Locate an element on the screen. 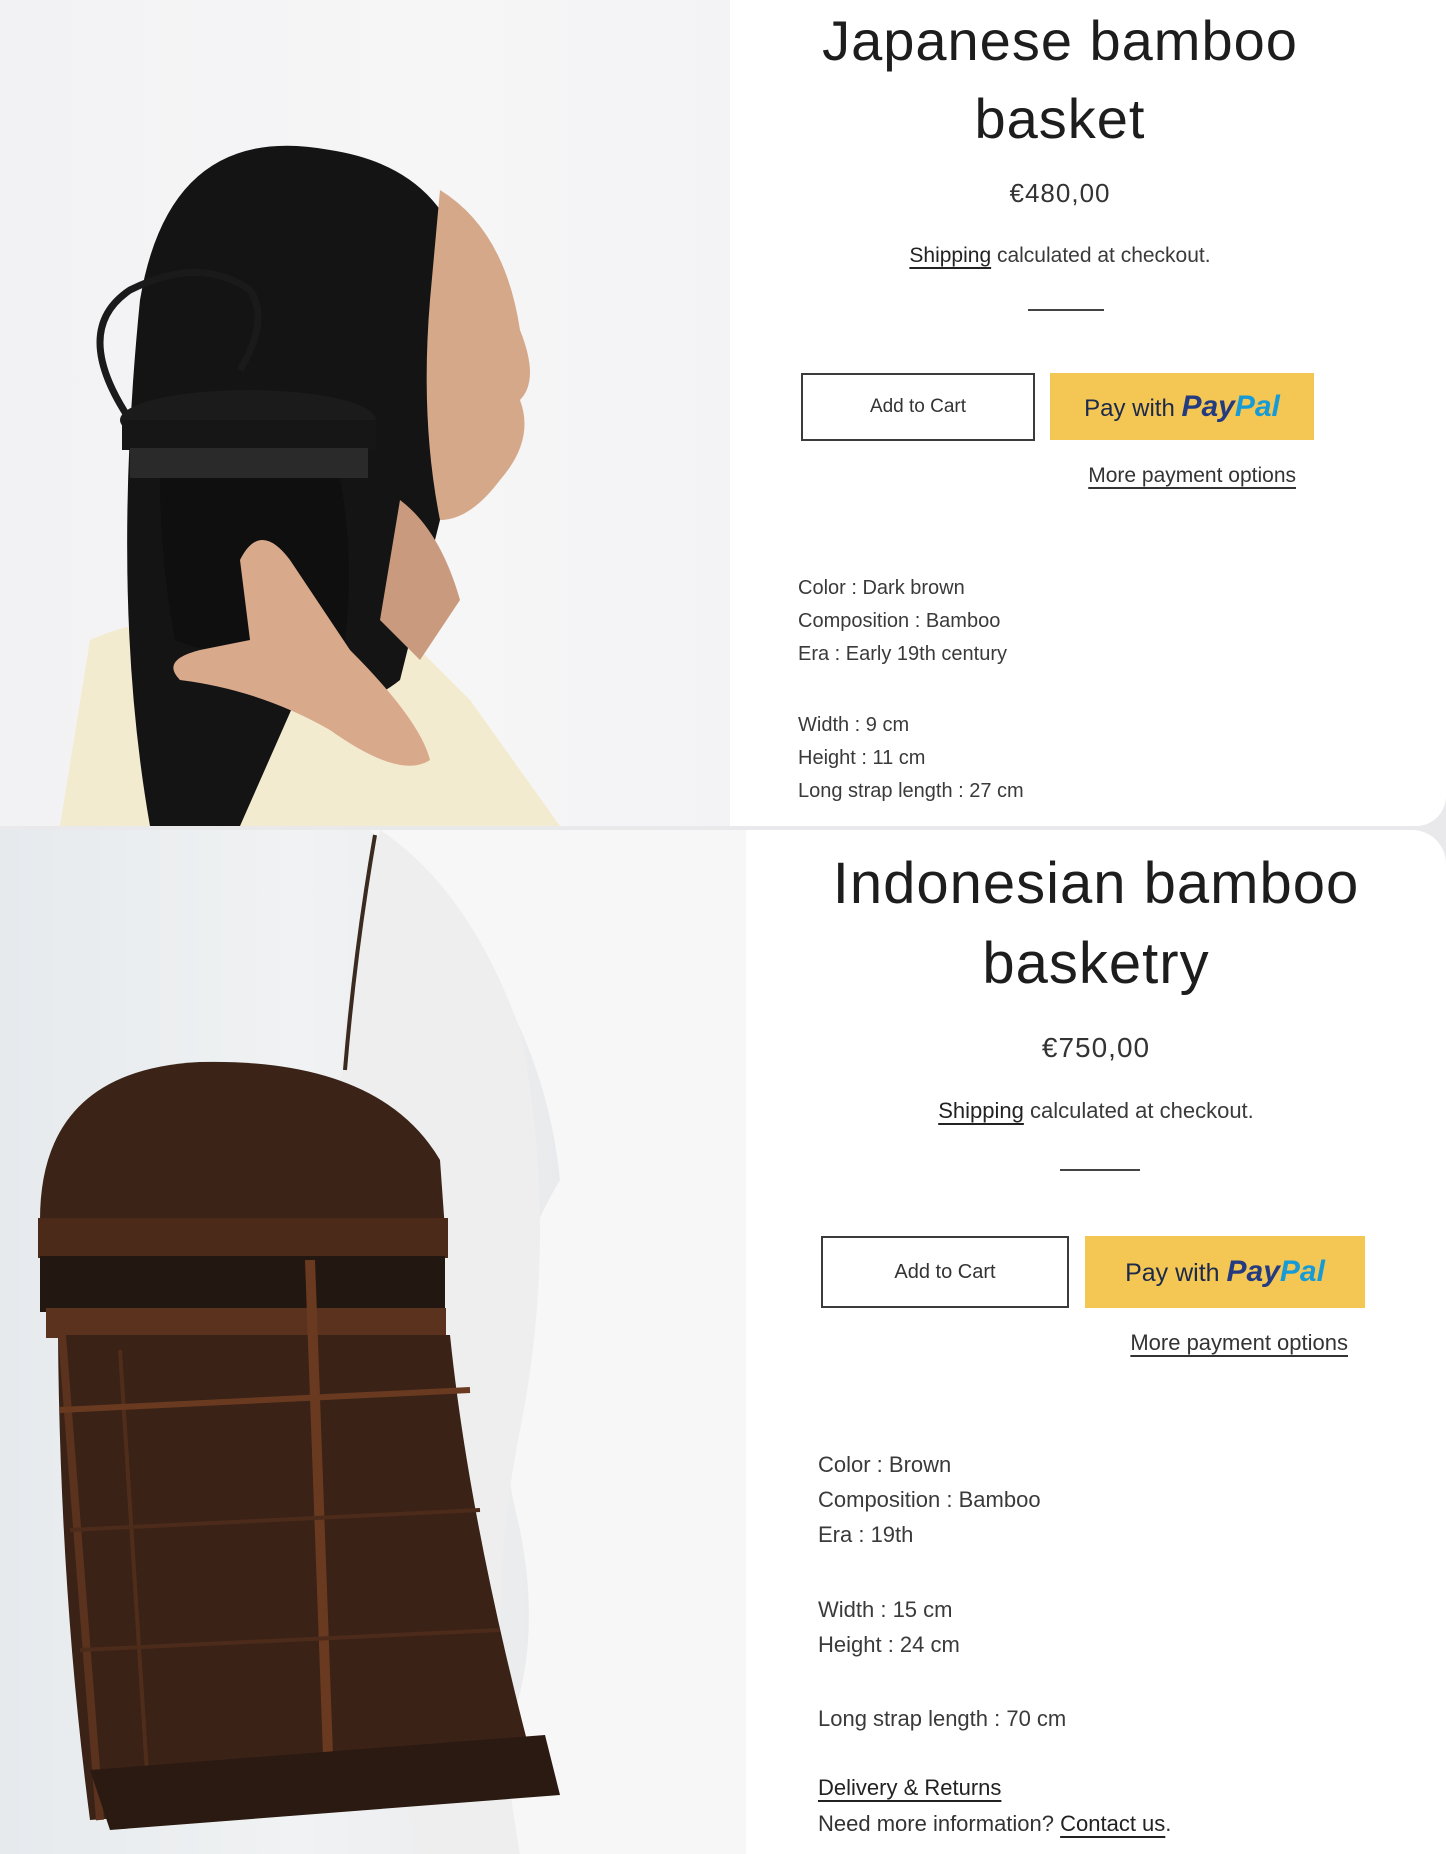 Image resolution: width=1446 pixels, height=1854 pixels. product-price: €750,00 is located at coordinates (1096, 1047).